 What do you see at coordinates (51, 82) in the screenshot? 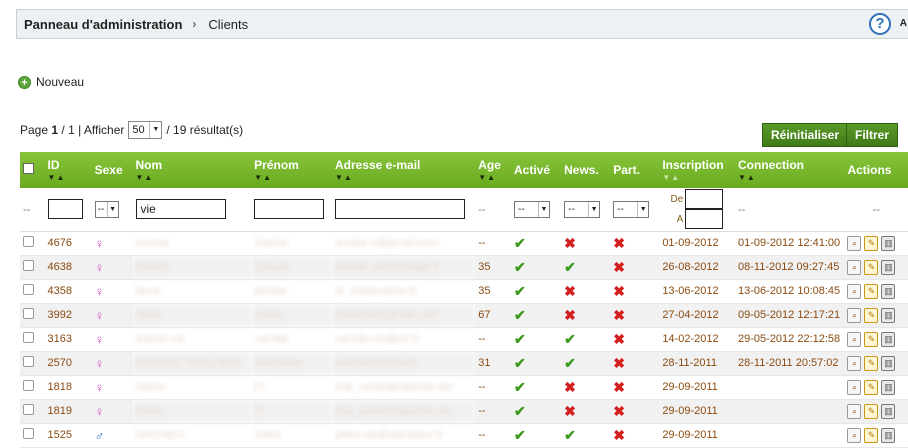
I see `new-client-button: + Nouveau` at bounding box center [51, 82].